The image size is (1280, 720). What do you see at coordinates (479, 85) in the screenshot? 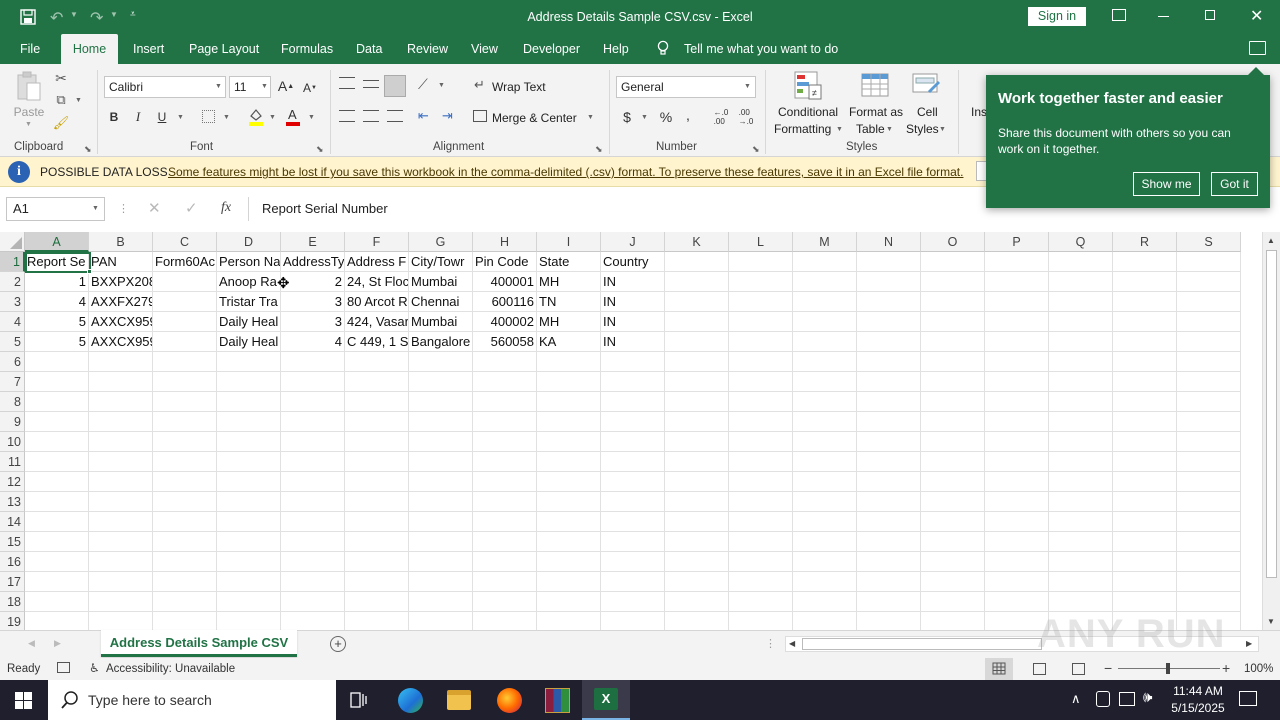
I see `wrap-text-icon: ↵` at bounding box center [479, 85].